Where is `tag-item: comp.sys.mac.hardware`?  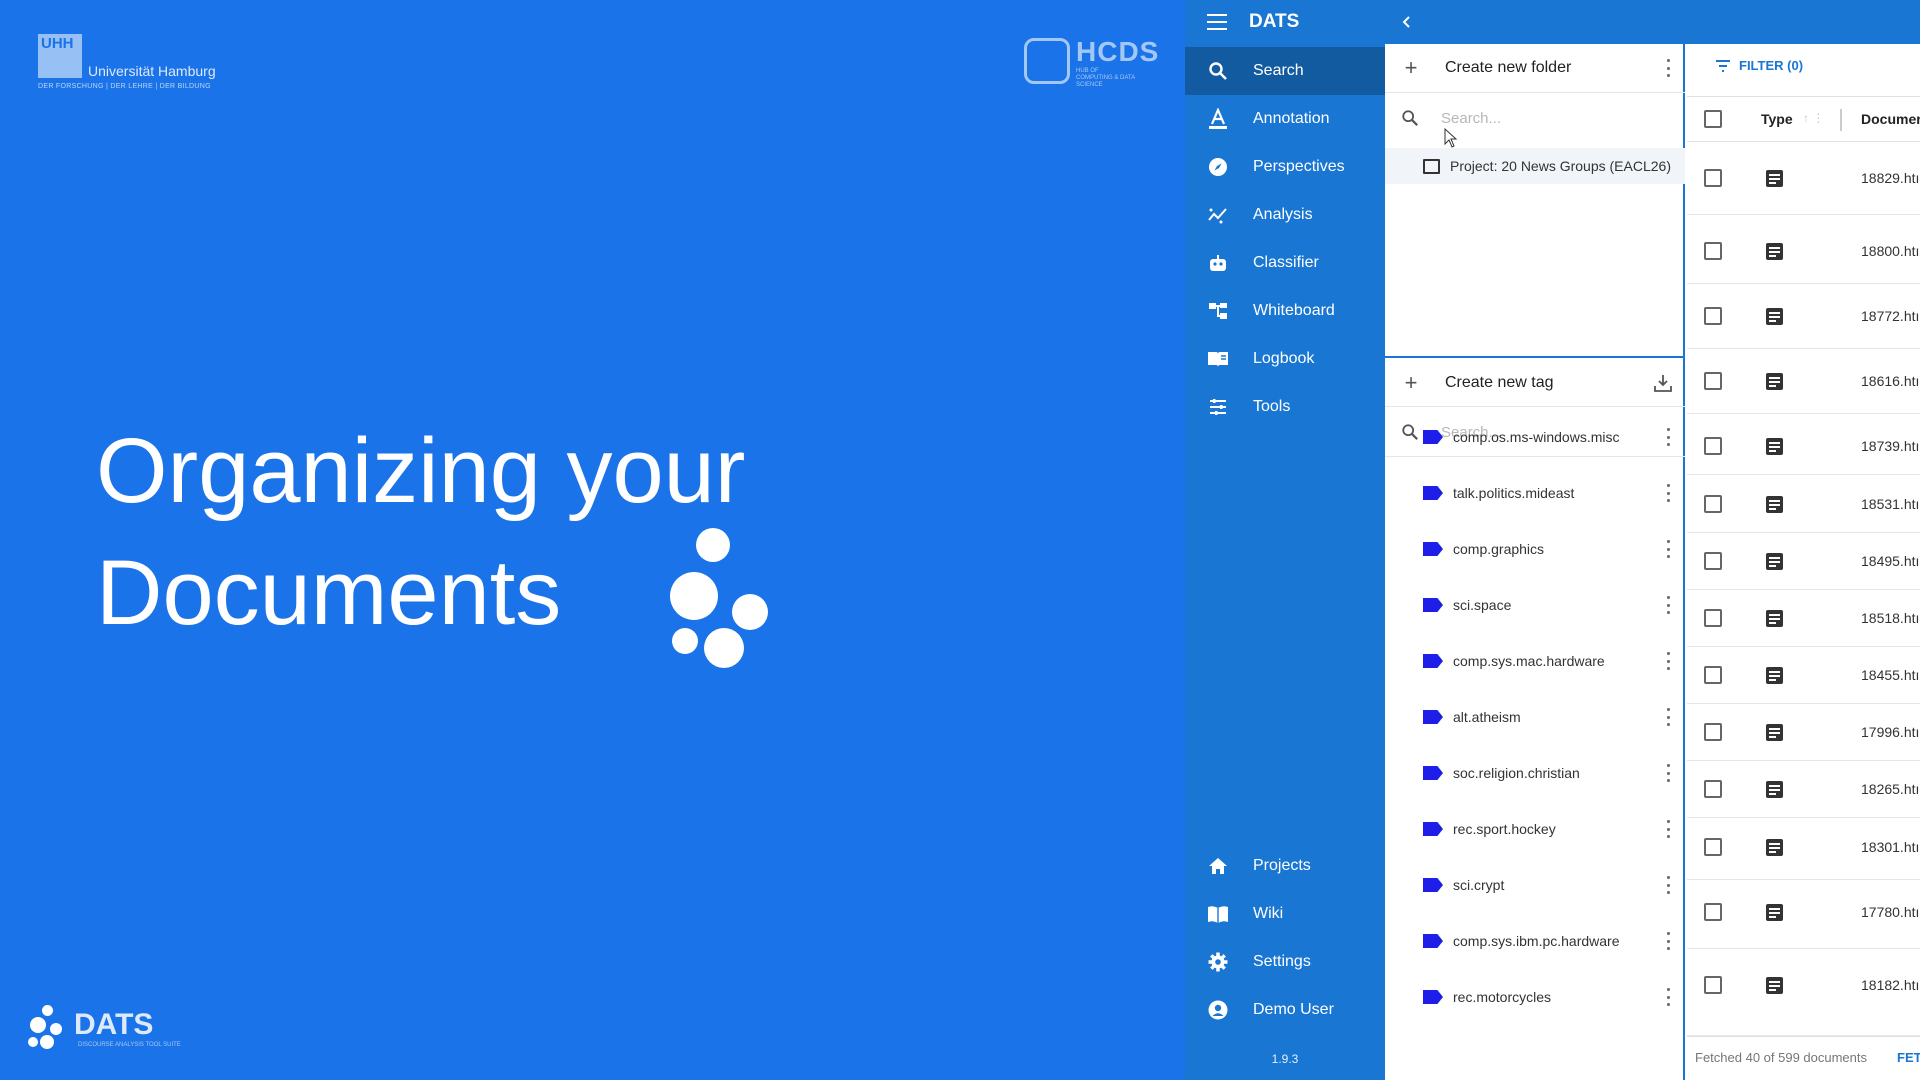
tag-item: comp.sys.mac.hardware is located at coordinates (1535, 661).